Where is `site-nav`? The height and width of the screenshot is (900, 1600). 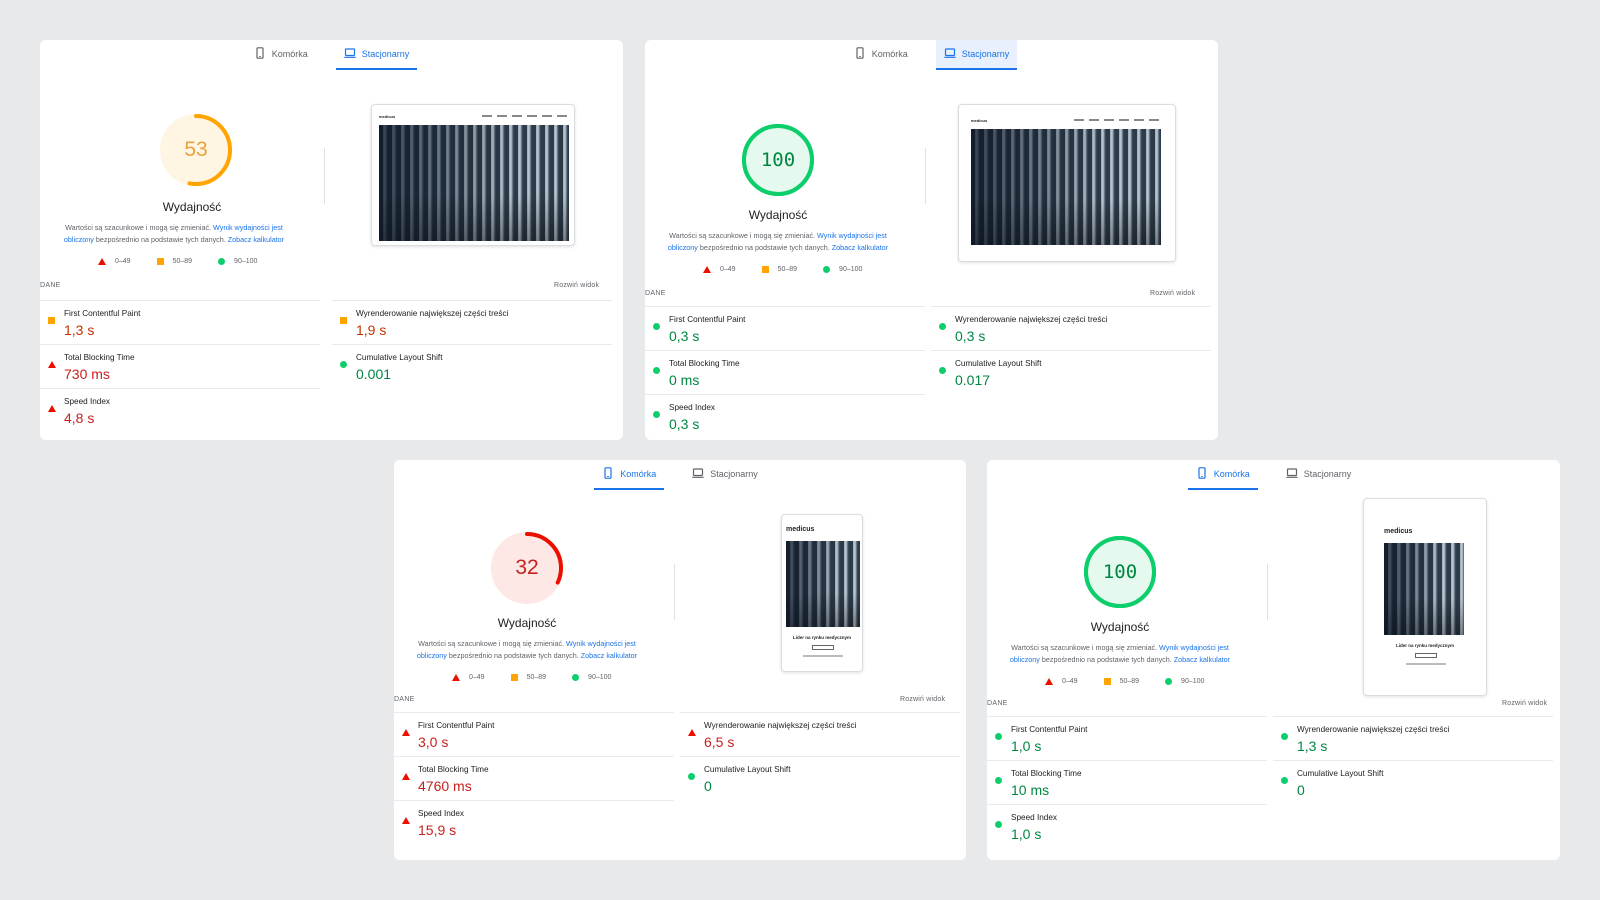 site-nav is located at coordinates (524, 116).